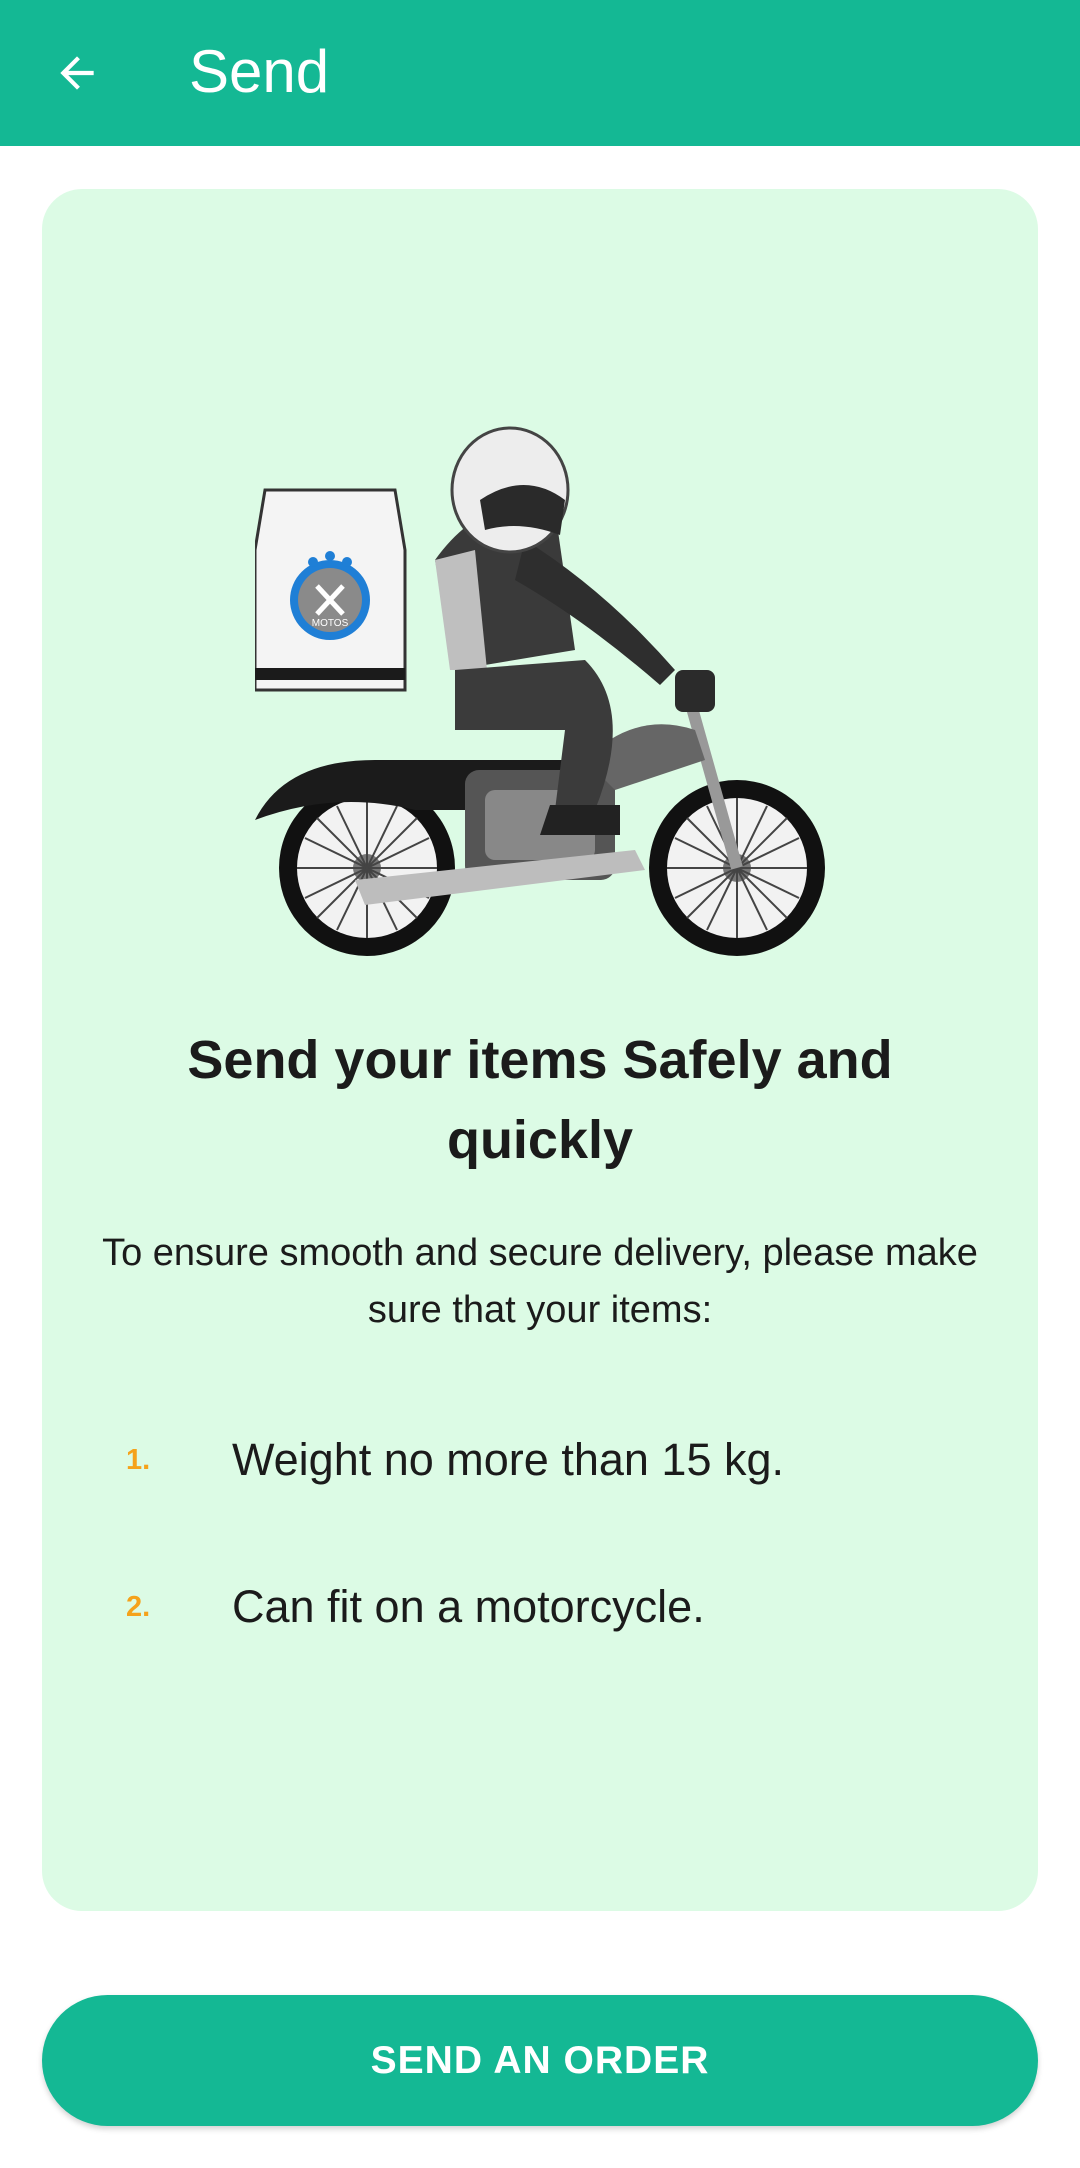 This screenshot has width=1080, height=2168. I want to click on requirement-item-2: 2. Can fit on a motorcycle., so click(566, 1607).